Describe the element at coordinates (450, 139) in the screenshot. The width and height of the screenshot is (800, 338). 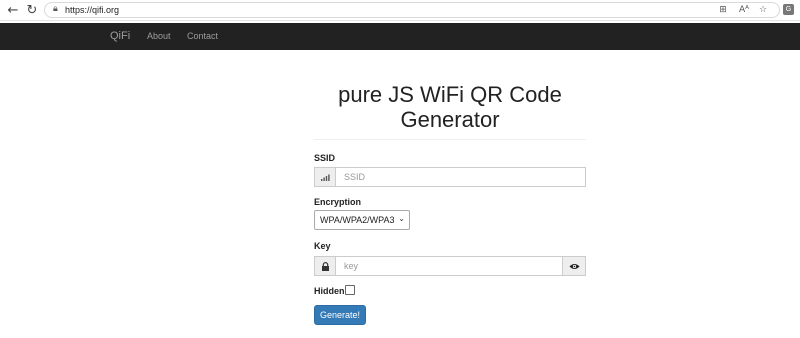
I see `title-divider` at that location.